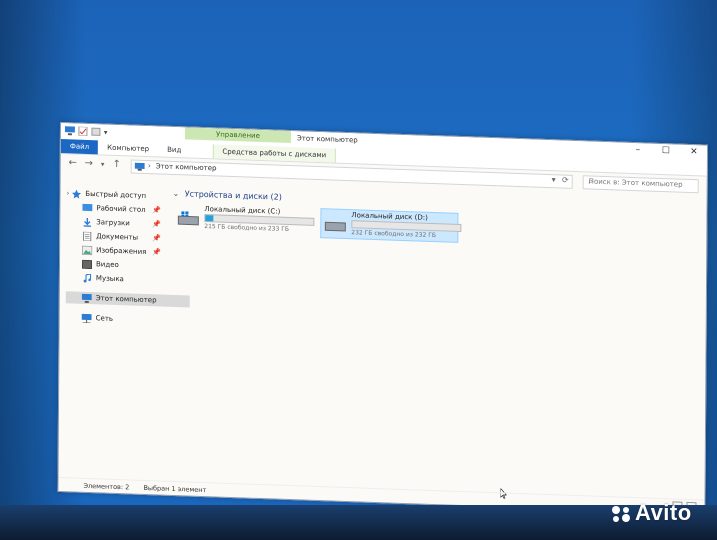  What do you see at coordinates (640, 184) in the screenshot?
I see `search-input: Поиск в: Этот компьютер ⌕` at bounding box center [640, 184].